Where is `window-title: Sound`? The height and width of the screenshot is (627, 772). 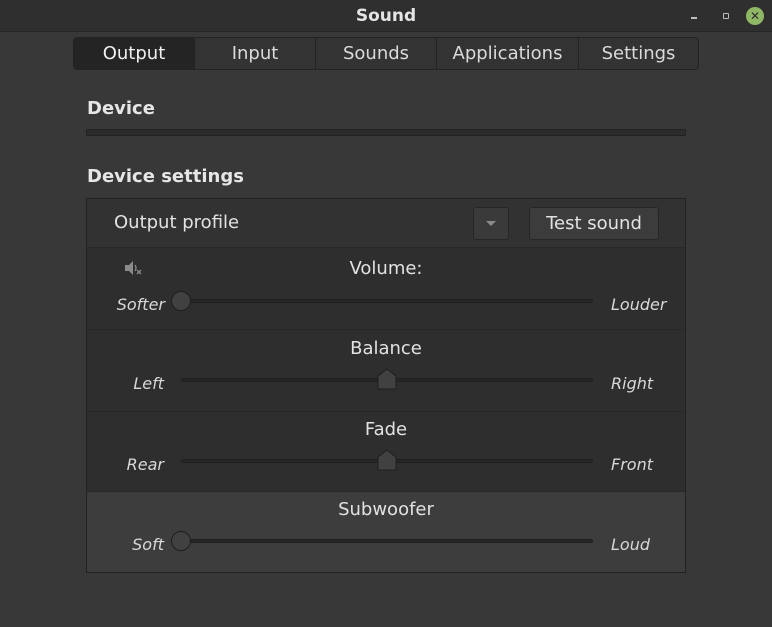
window-title: Sound is located at coordinates (386, 16).